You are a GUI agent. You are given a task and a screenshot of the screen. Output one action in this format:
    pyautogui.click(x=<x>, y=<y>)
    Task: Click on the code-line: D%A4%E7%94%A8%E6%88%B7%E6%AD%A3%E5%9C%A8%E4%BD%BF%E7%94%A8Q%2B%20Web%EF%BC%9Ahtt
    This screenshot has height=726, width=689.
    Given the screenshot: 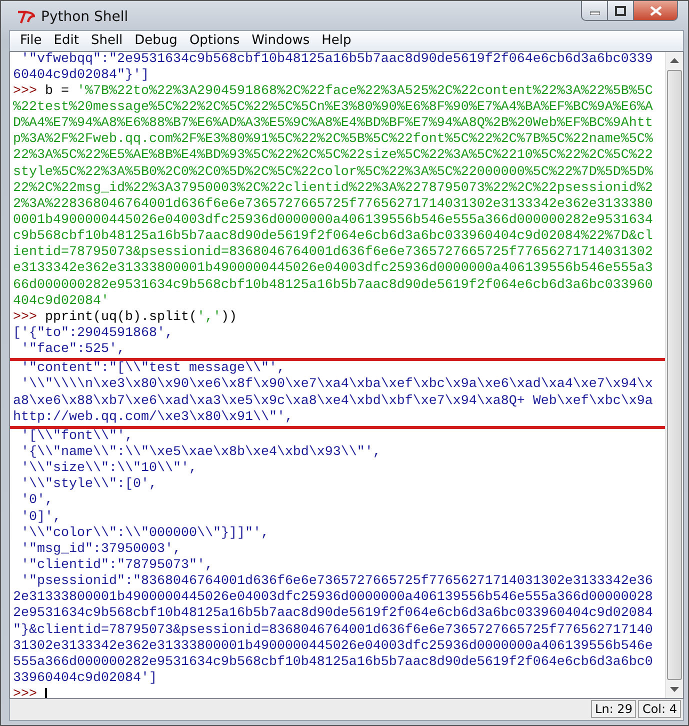 What is the action you would take?
    pyautogui.click(x=333, y=124)
    